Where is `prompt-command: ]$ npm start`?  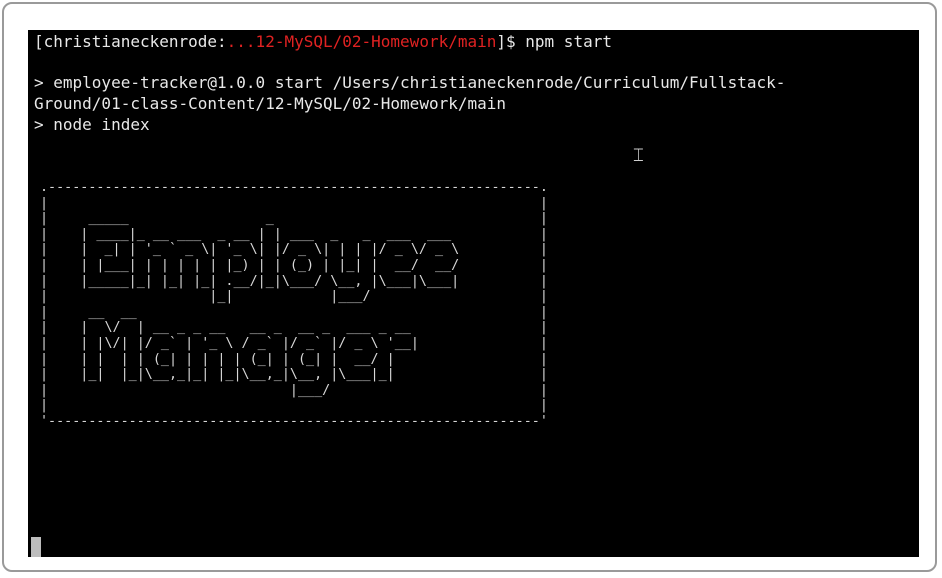 prompt-command: ]$ npm start is located at coordinates (554, 41).